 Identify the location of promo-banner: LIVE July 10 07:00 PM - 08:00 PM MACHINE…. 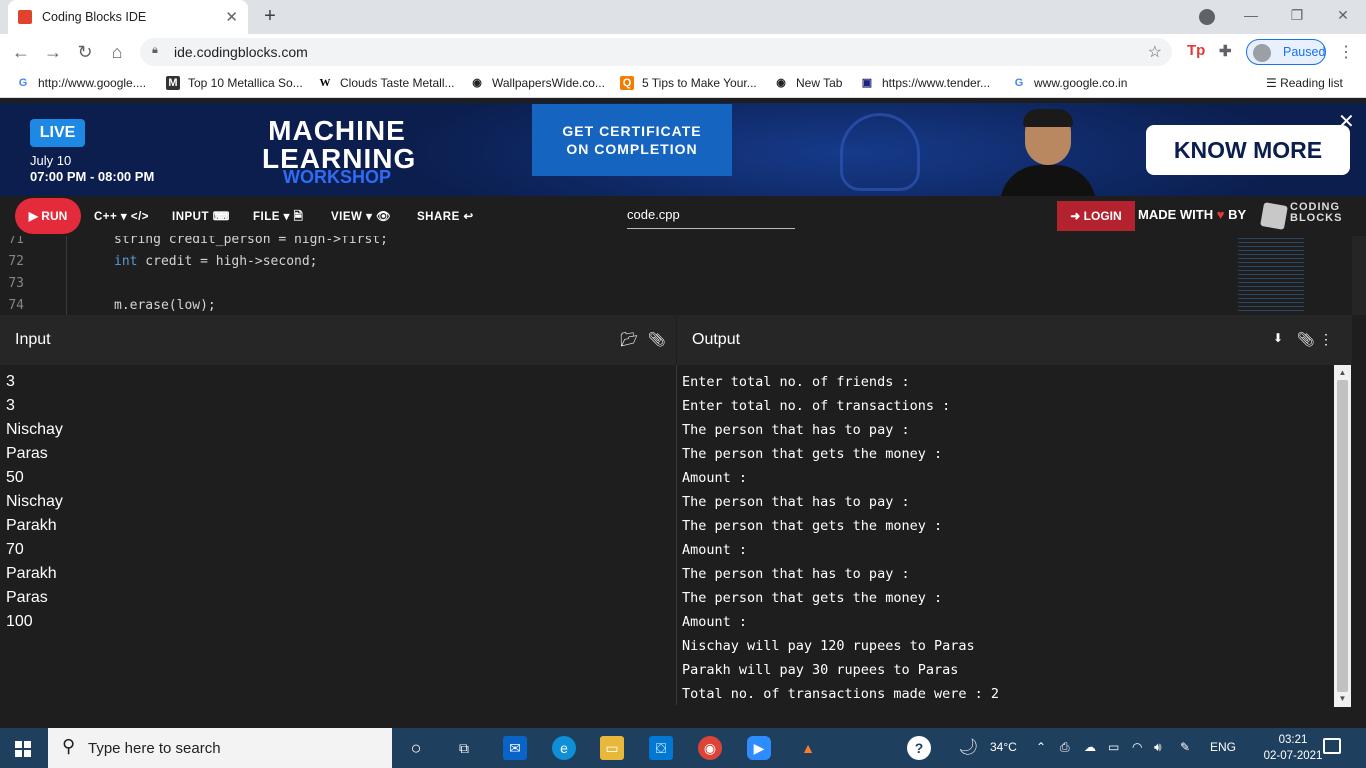
(683, 149).